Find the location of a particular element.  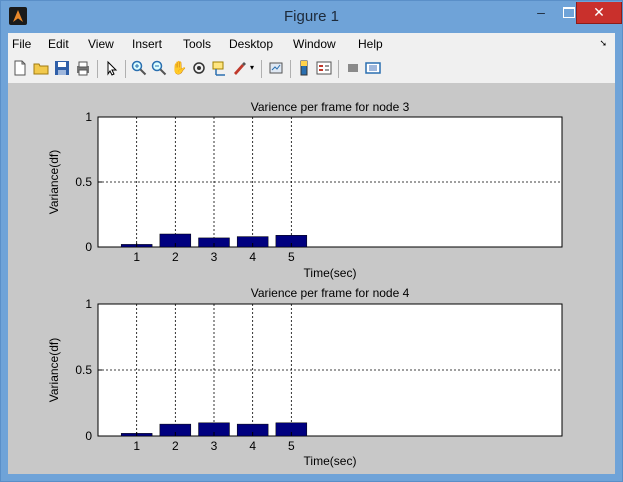

link-plot-icon is located at coordinates (276, 68).